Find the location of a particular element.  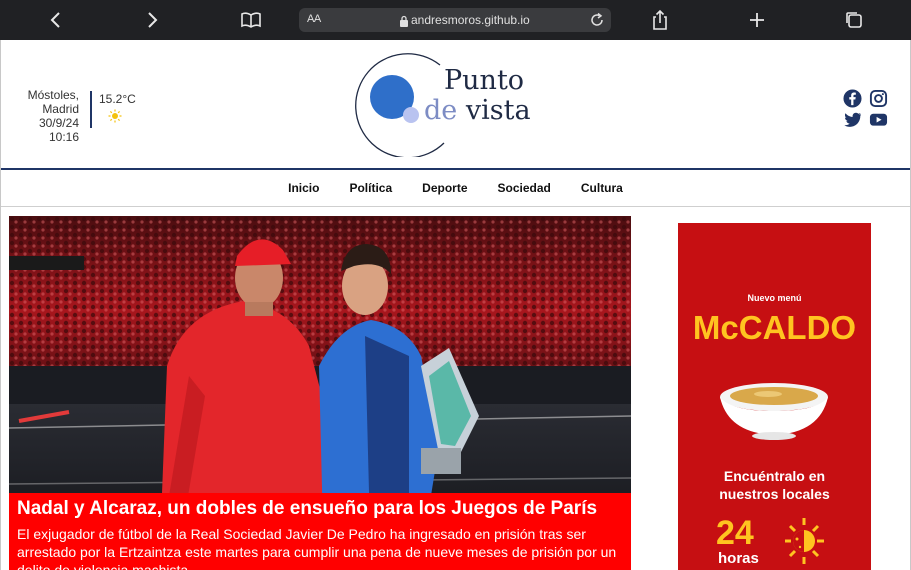

nav-item-cultura: Cultura is located at coordinates (602, 188).